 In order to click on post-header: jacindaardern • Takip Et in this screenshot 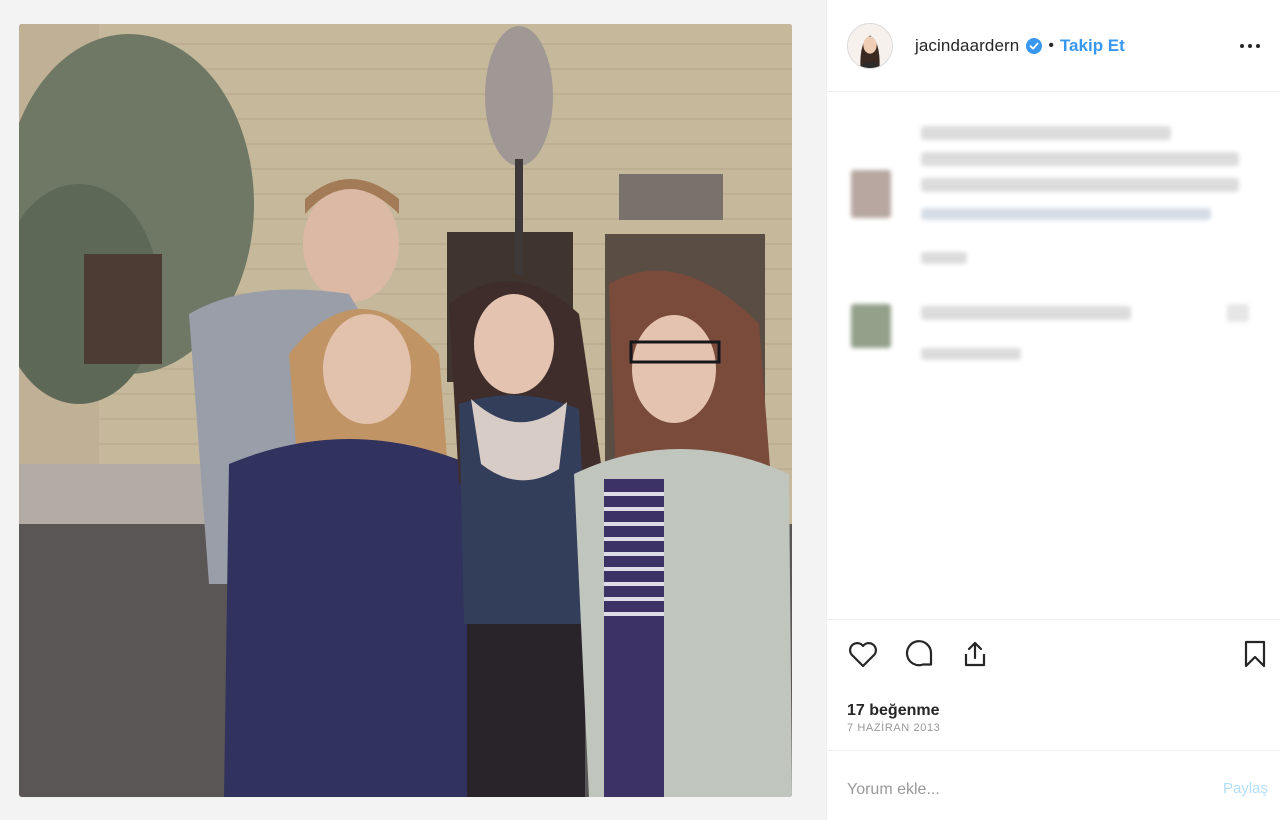, I will do `click(1053, 46)`.